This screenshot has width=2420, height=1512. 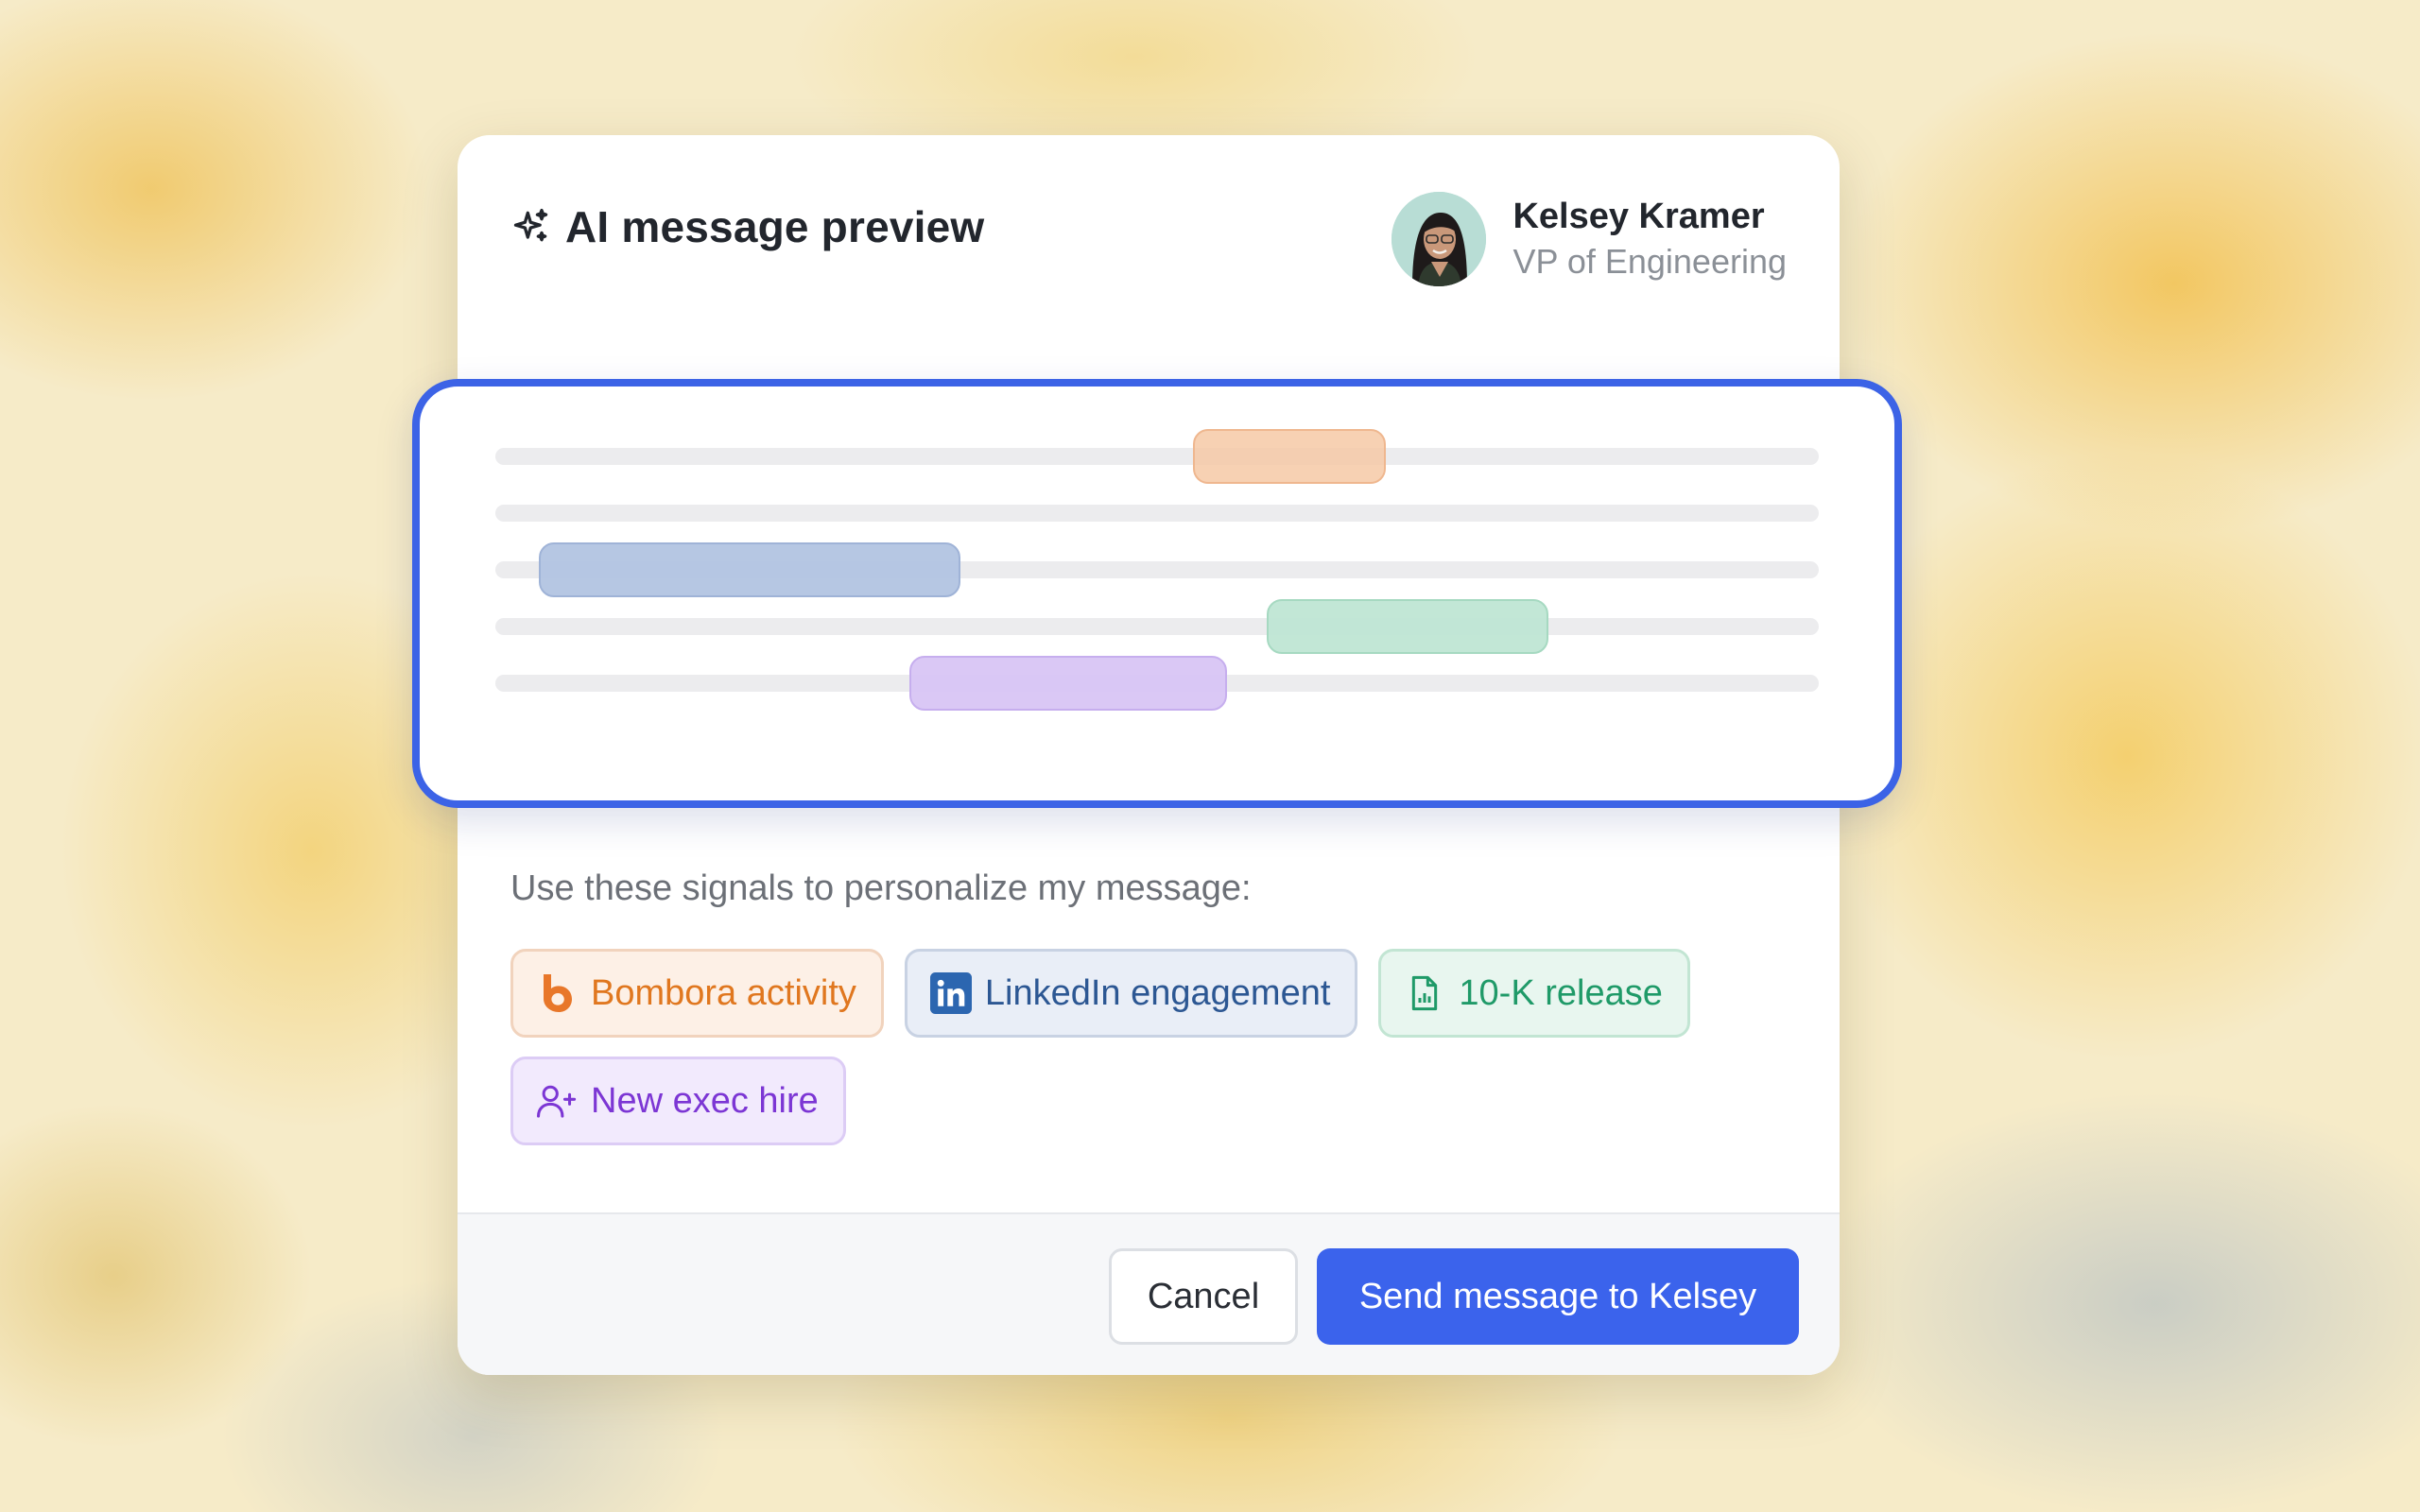 What do you see at coordinates (1407, 626) in the screenshot?
I see `highlight-10k` at bounding box center [1407, 626].